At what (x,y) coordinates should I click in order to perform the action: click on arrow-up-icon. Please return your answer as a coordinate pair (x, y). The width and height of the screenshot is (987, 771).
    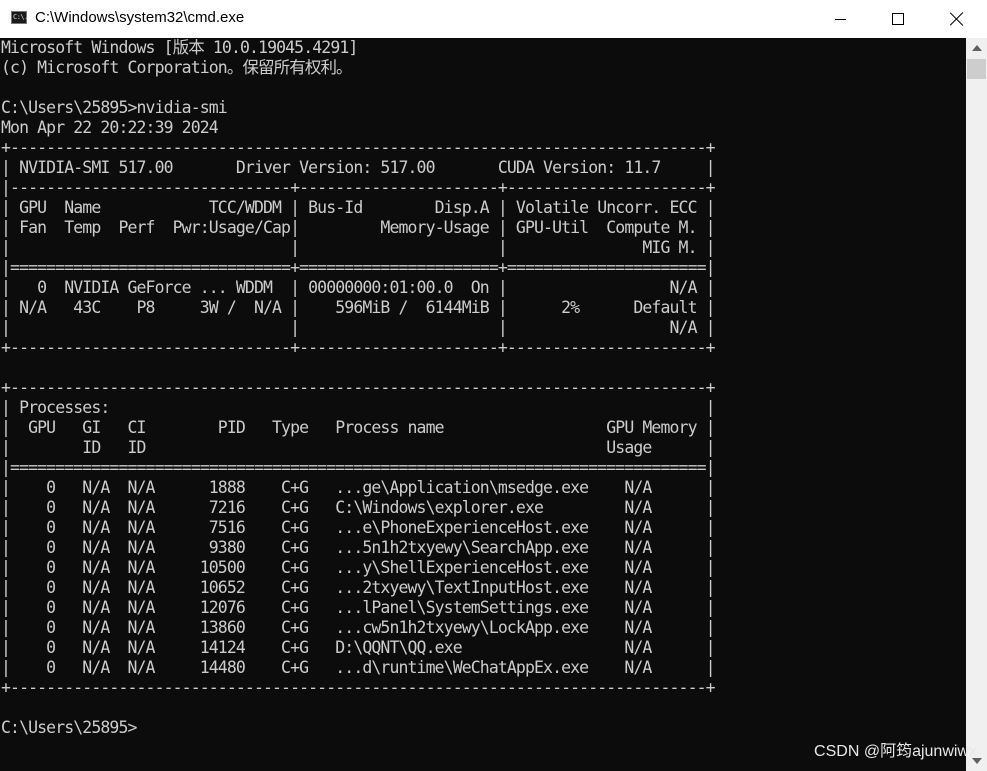
    Looking at the image, I should click on (976, 48).